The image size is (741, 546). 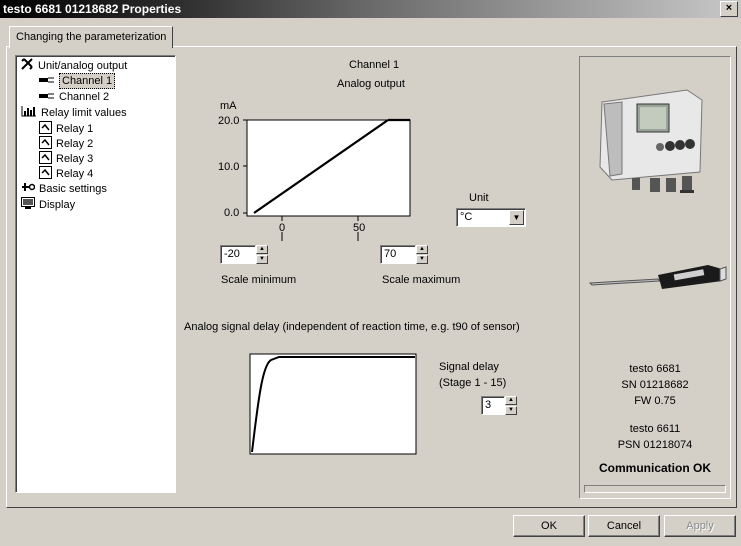 I want to click on firmware-version: FW 0.75, so click(x=655, y=401).